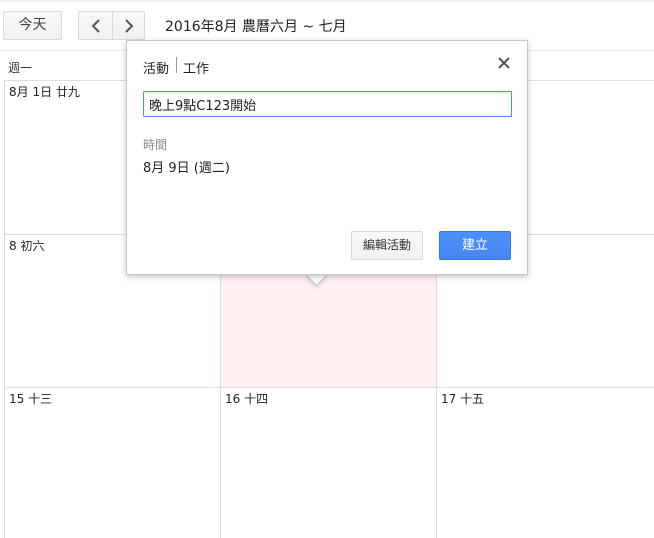  I want to click on tab-divider, so click(176, 65).